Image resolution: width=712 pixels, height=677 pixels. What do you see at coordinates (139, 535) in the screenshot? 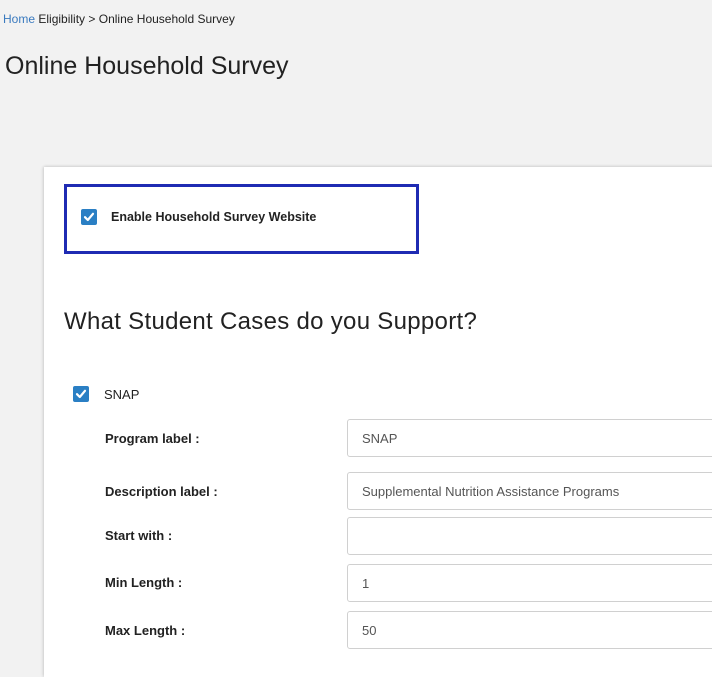
I see `start-with-label: Start with :` at bounding box center [139, 535].